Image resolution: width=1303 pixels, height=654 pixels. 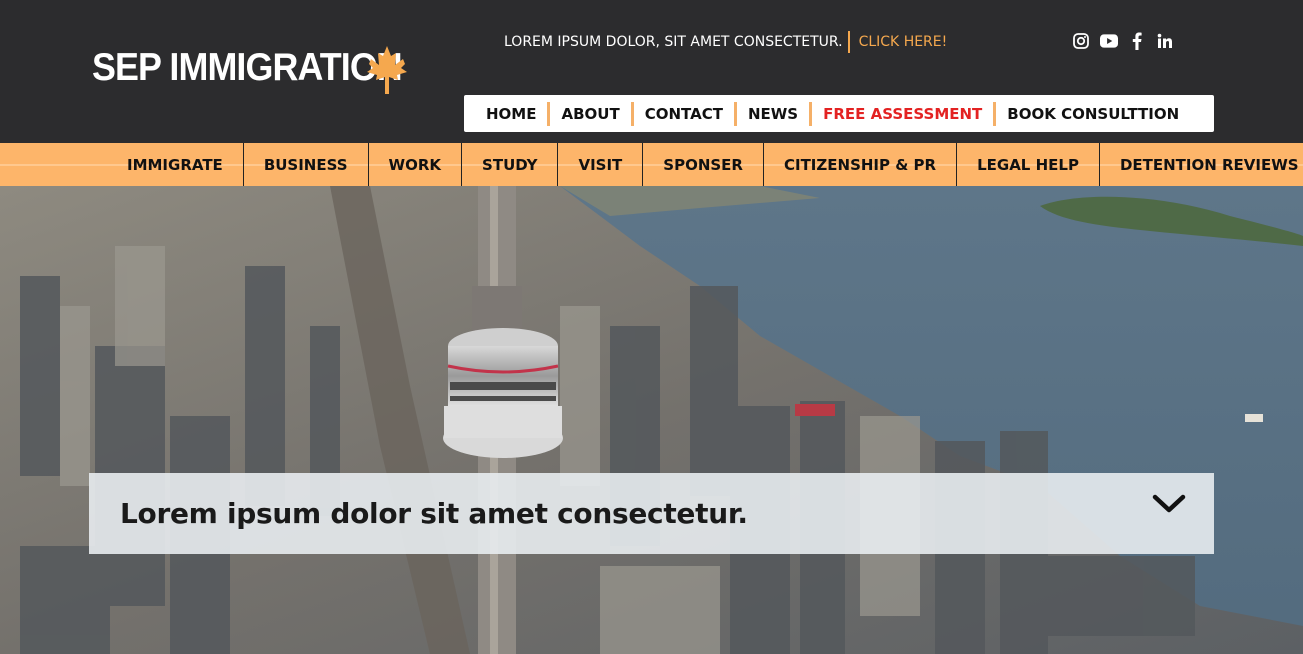 I want to click on category-business: BUSINESS, so click(x=306, y=164).